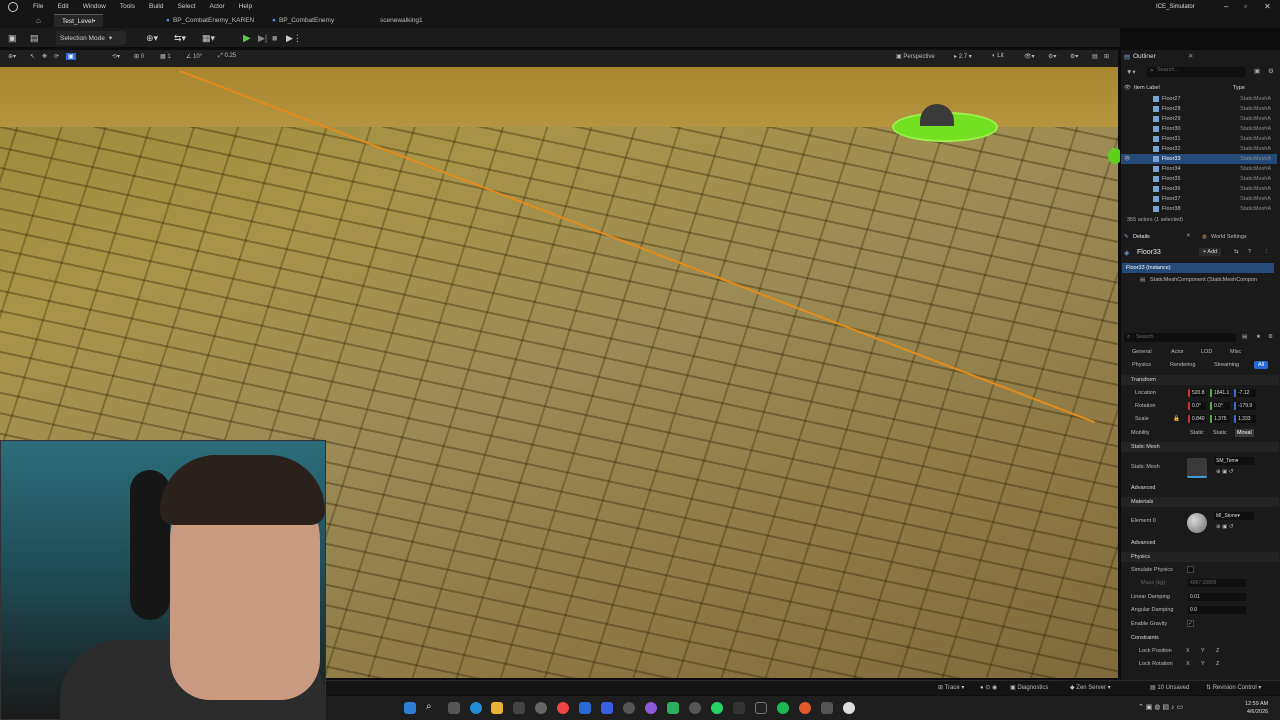 The image size is (1280, 720). Describe the element at coordinates (915, 56) in the screenshot. I see `perspective-button: ▣ Perspective` at that location.